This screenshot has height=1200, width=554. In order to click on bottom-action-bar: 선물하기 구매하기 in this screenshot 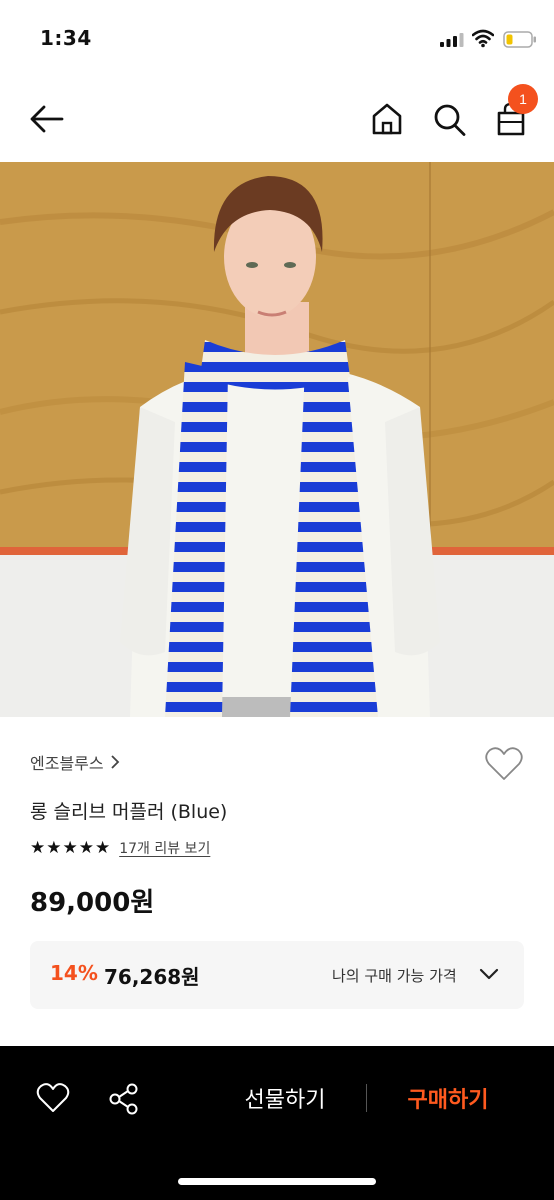, I will do `click(277, 1123)`.